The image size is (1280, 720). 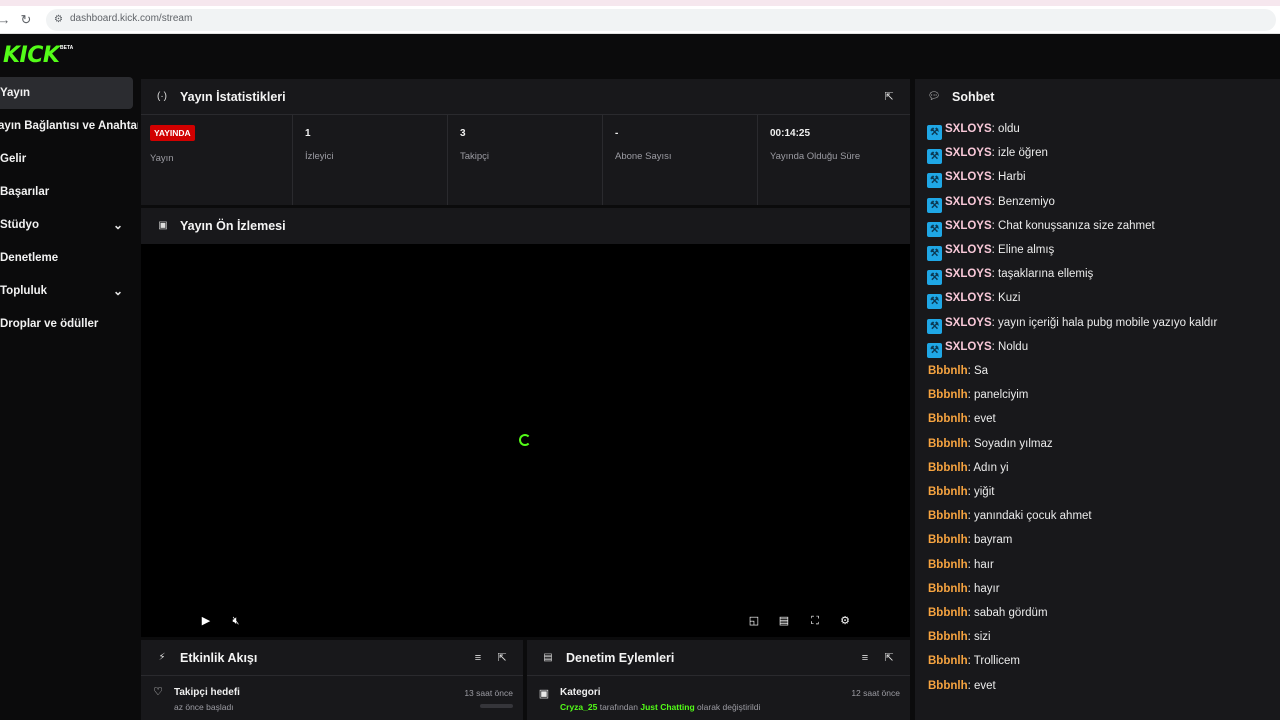 I want to click on activity-row-time: 13 saat önce, so click(x=488, y=693).